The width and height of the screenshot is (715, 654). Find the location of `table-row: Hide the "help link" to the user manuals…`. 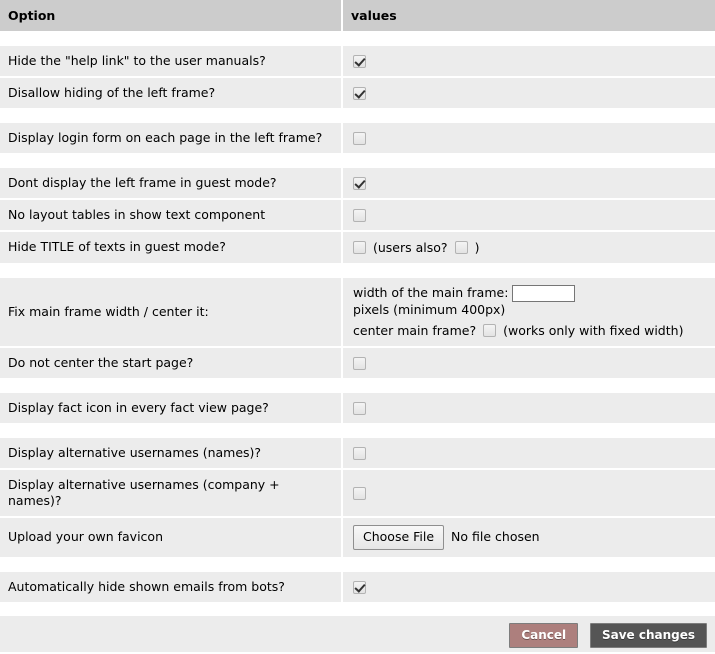

table-row: Hide the "help link" to the user manuals… is located at coordinates (357, 62).